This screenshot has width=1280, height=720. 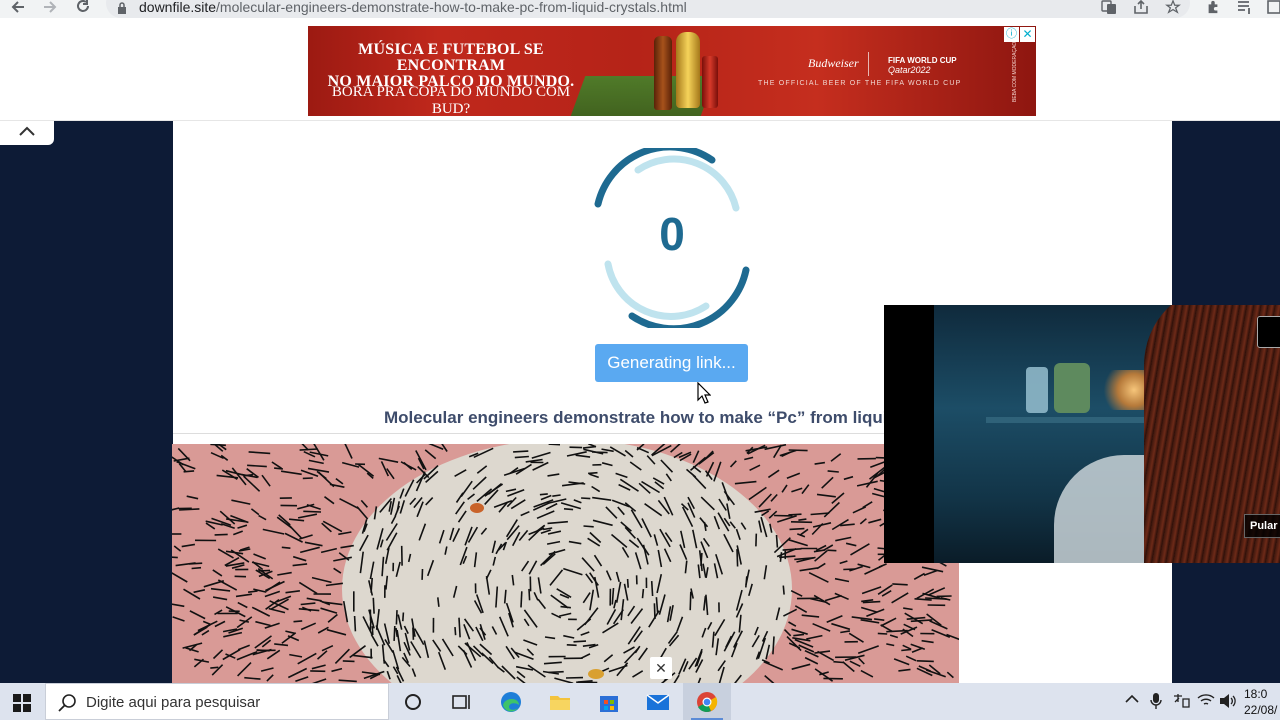 I want to click on reload-icon, so click(x=83, y=8).